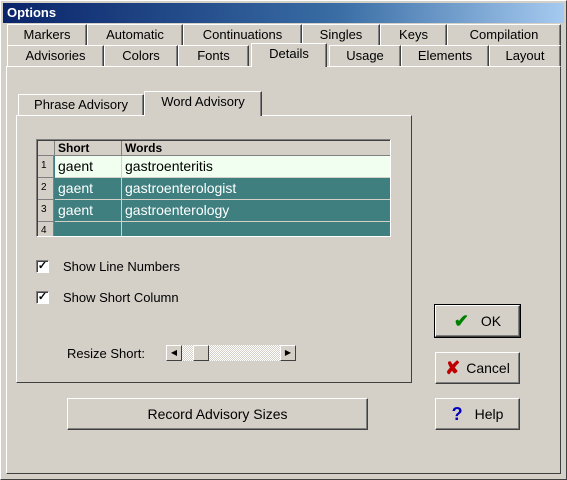 This screenshot has width=567, height=480. What do you see at coordinates (525, 55) in the screenshot?
I see `tab-layout: Layout` at bounding box center [525, 55].